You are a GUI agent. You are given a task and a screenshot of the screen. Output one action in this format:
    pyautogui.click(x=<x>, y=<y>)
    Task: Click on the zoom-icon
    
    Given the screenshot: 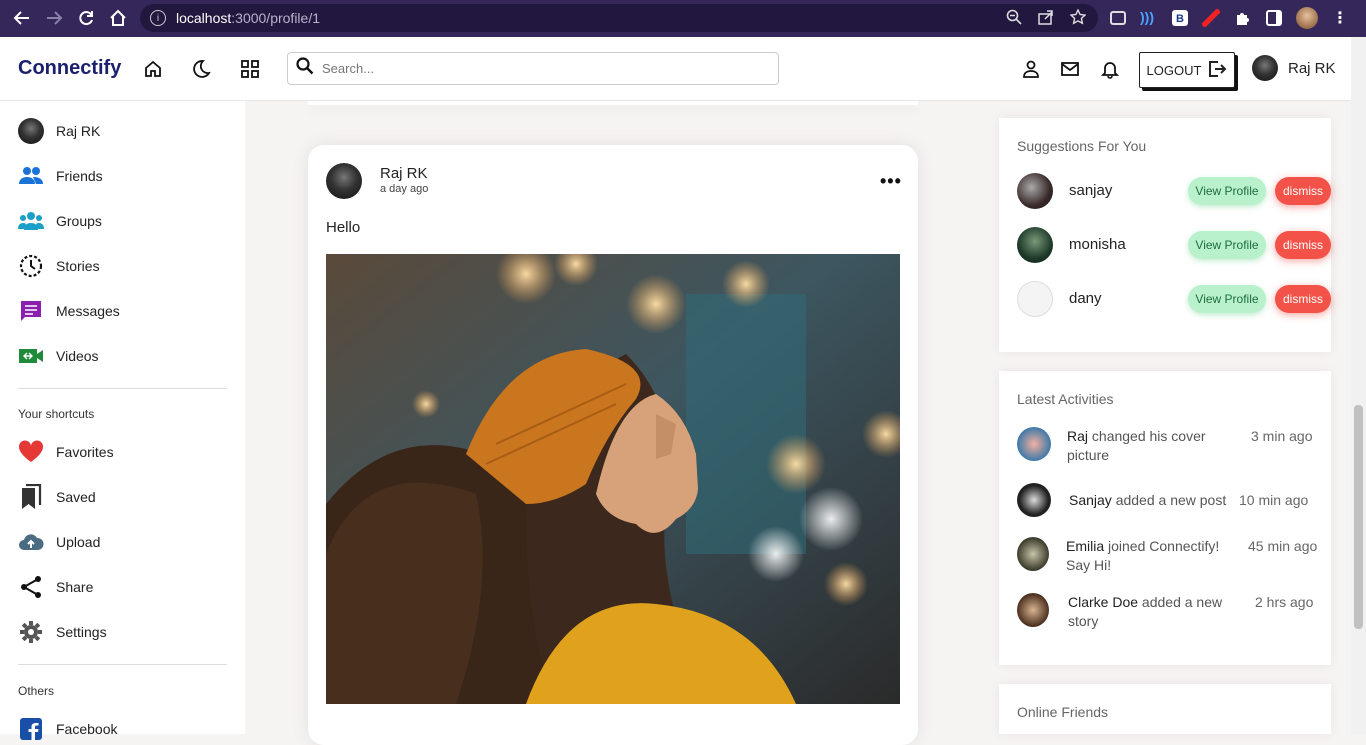 What is the action you would take?
    pyautogui.click(x=1014, y=18)
    